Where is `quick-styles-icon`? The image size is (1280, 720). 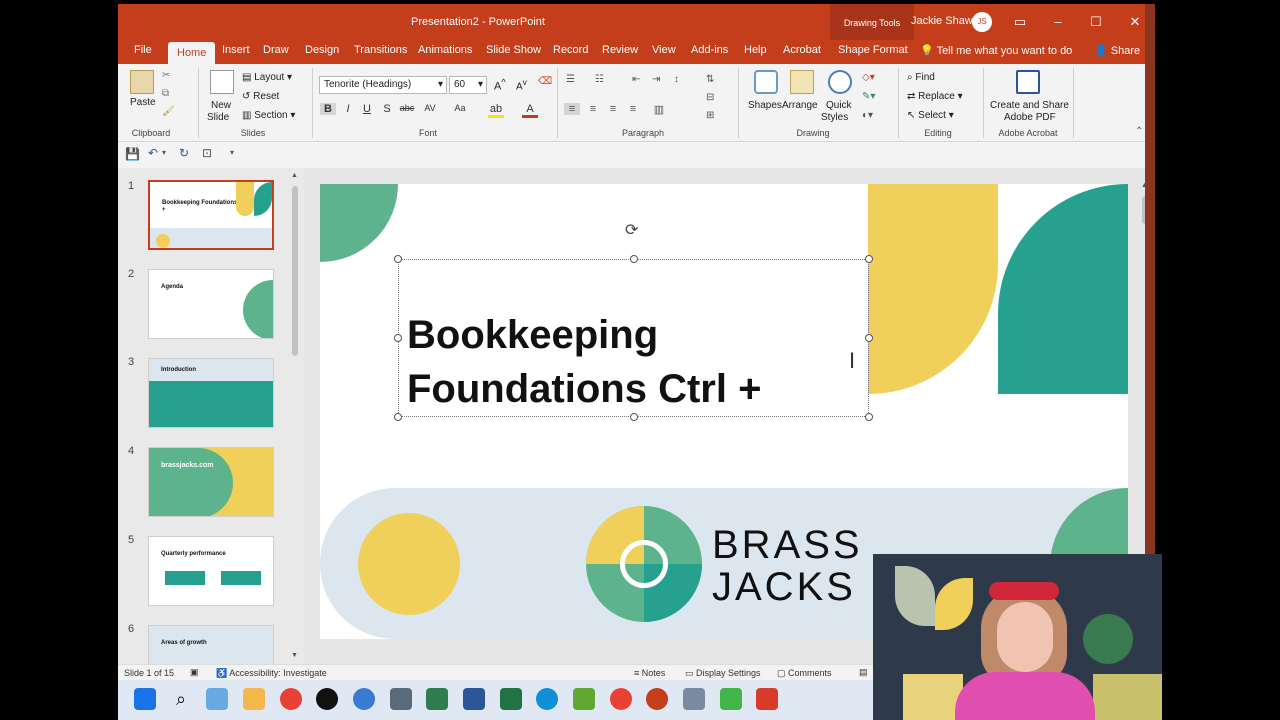
quick-styles-icon is located at coordinates (840, 82).